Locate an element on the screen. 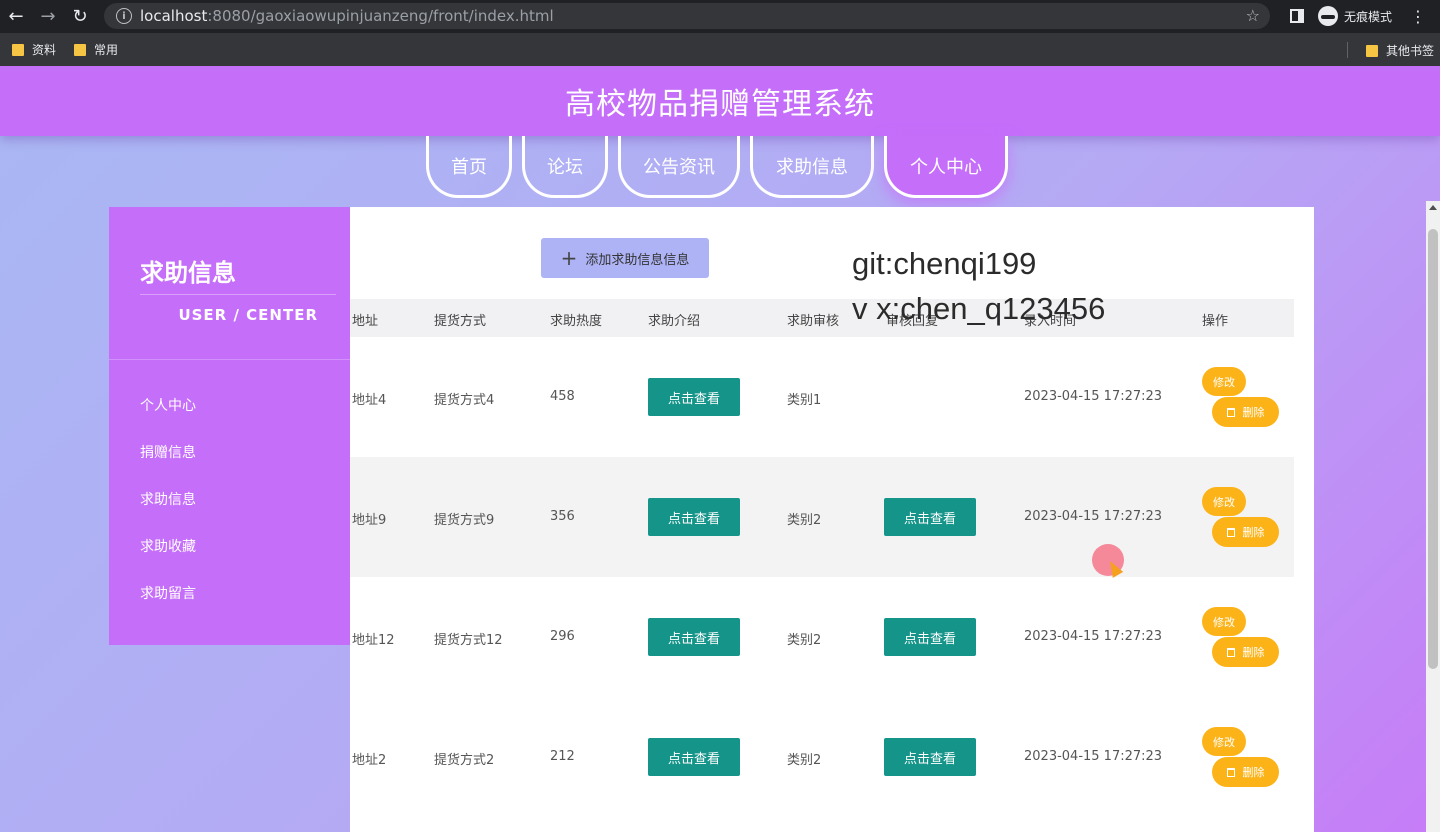 Image resolution: width=1440 pixels, height=832 pixels. incognito-icon is located at coordinates (1327, 16).